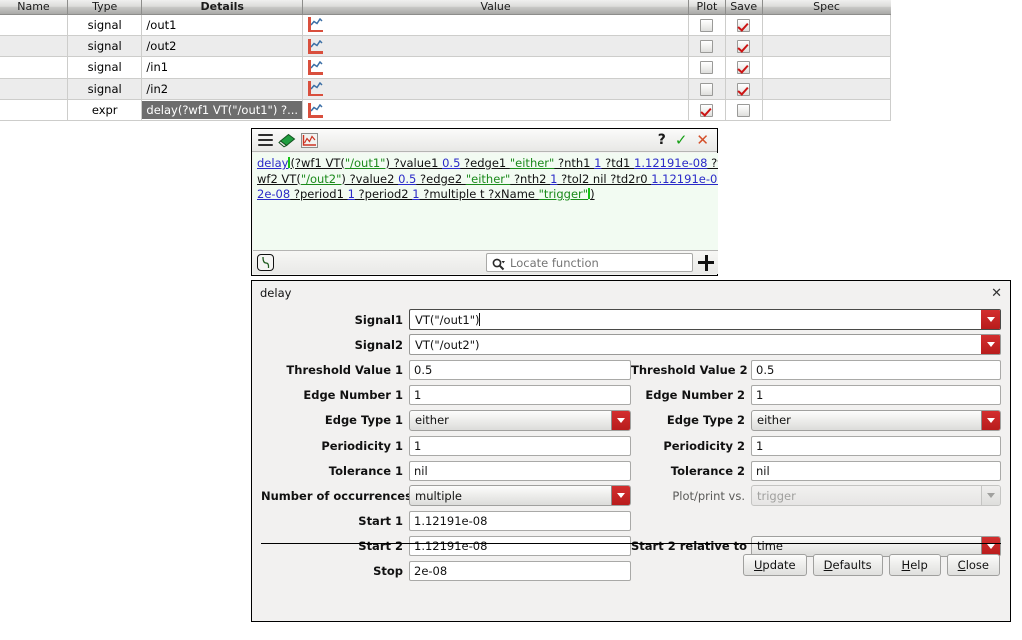  What do you see at coordinates (774, 565) in the screenshot?
I see `update-button: Update` at bounding box center [774, 565].